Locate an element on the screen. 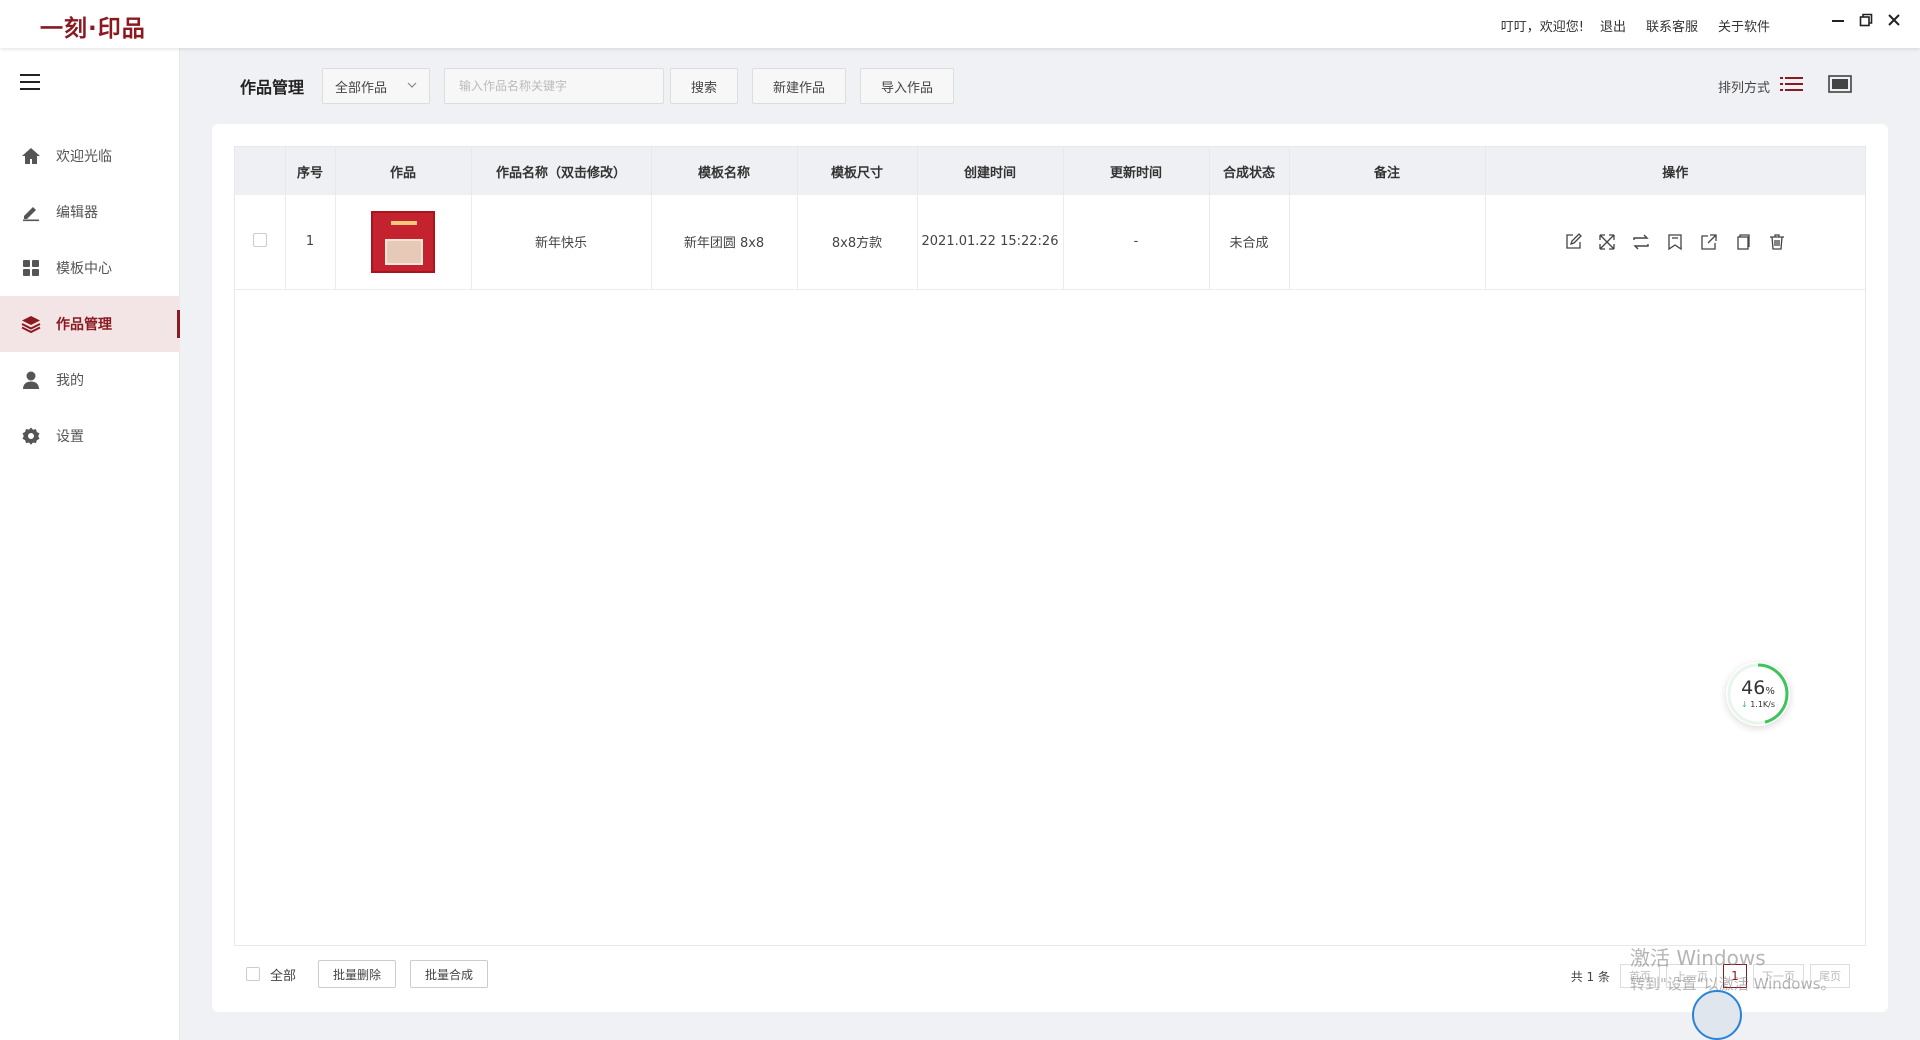  header-actions: 操作 is located at coordinates (1675, 171).